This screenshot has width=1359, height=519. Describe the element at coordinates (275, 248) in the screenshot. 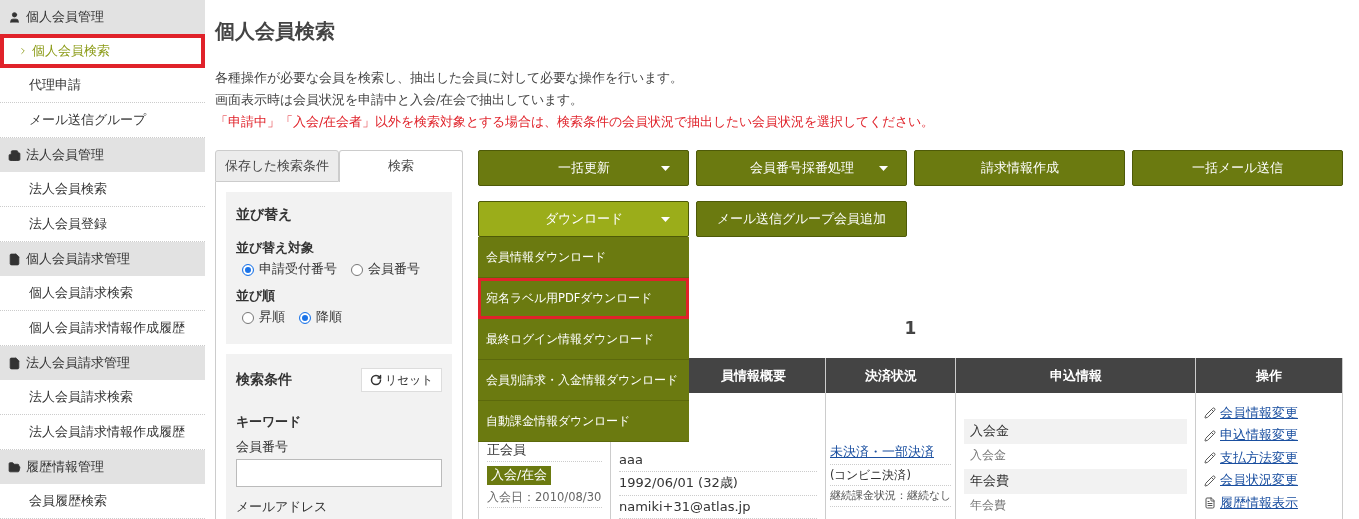

I see `field-label: 並び替え対象` at that location.